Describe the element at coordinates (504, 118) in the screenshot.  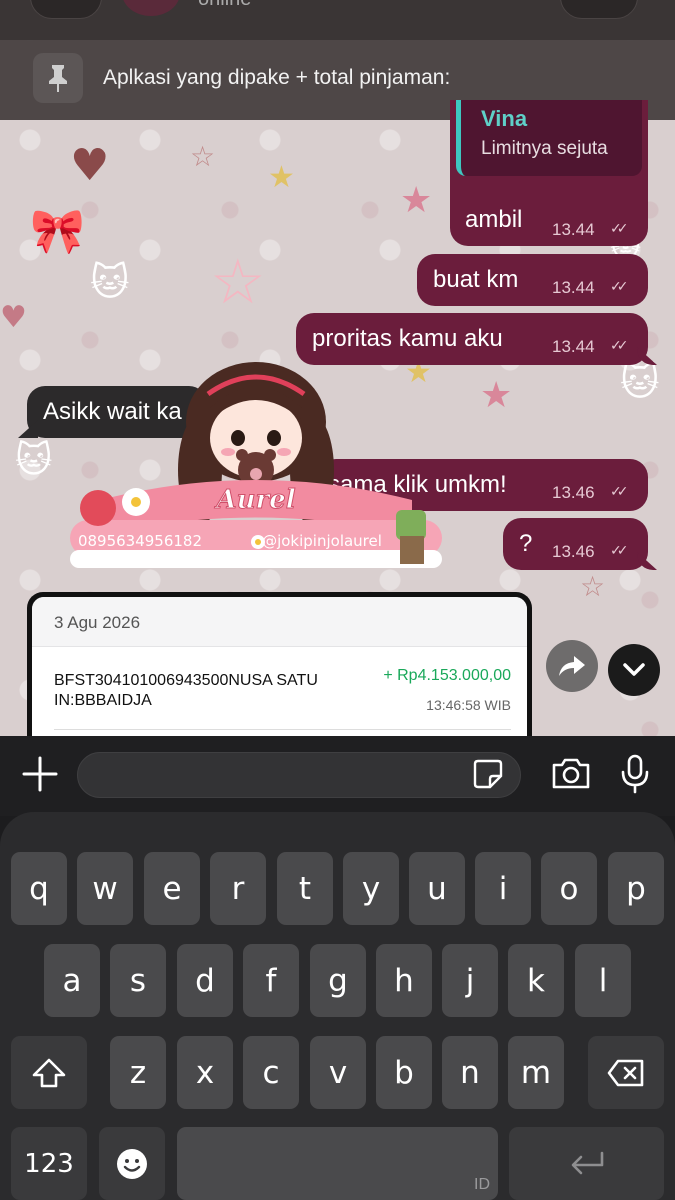
I see `quote-sender: Vina` at that location.